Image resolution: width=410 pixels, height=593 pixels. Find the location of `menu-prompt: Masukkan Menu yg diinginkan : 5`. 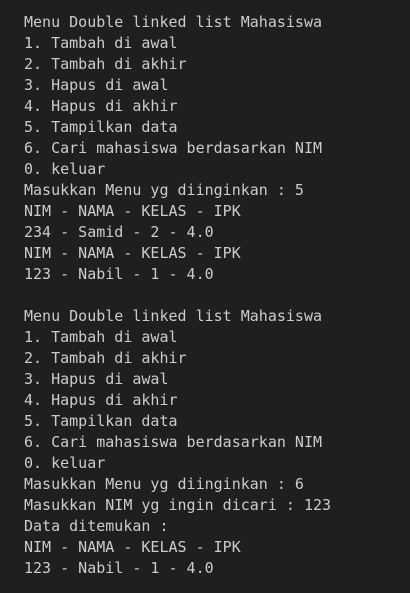

menu-prompt: Masukkan Menu yg diinginkan : 5 is located at coordinates (164, 190).